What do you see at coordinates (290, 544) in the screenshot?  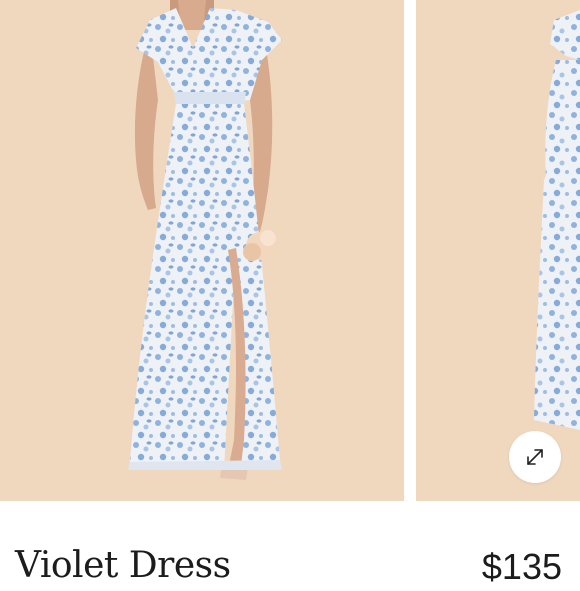 I see `product-info: Violet Dress $135` at bounding box center [290, 544].